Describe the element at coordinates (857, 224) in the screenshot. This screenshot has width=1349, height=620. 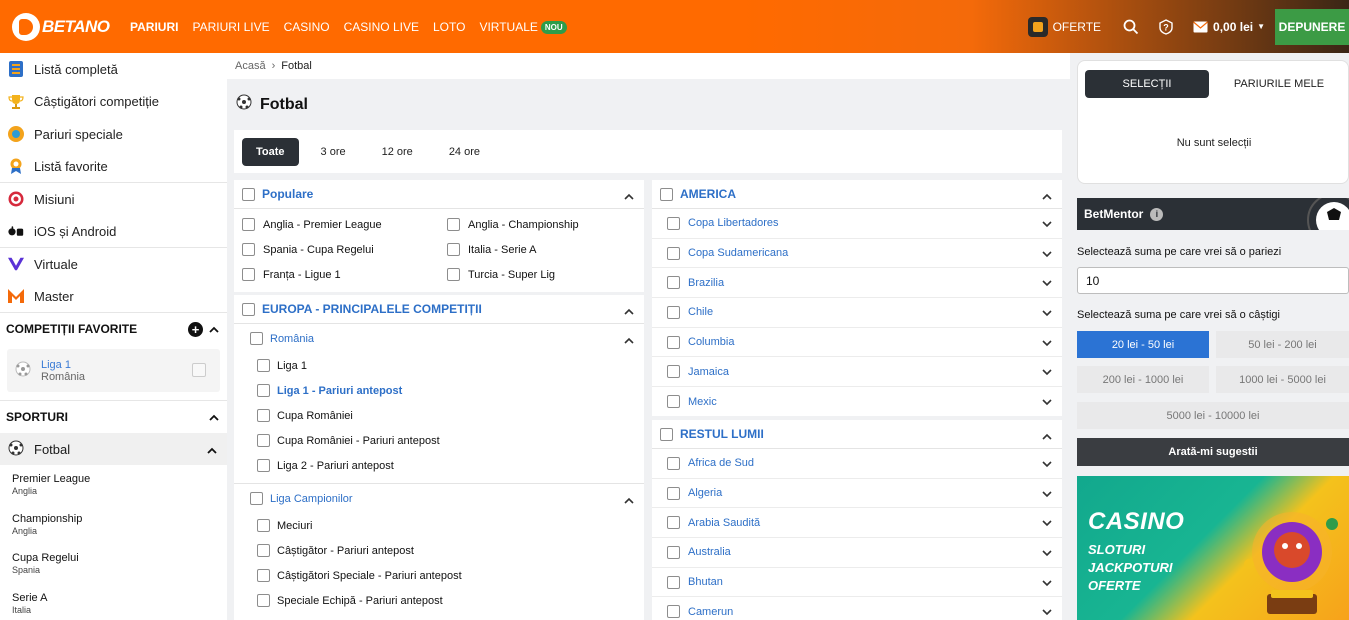
I see `list-item: Copa Libertadores` at that location.